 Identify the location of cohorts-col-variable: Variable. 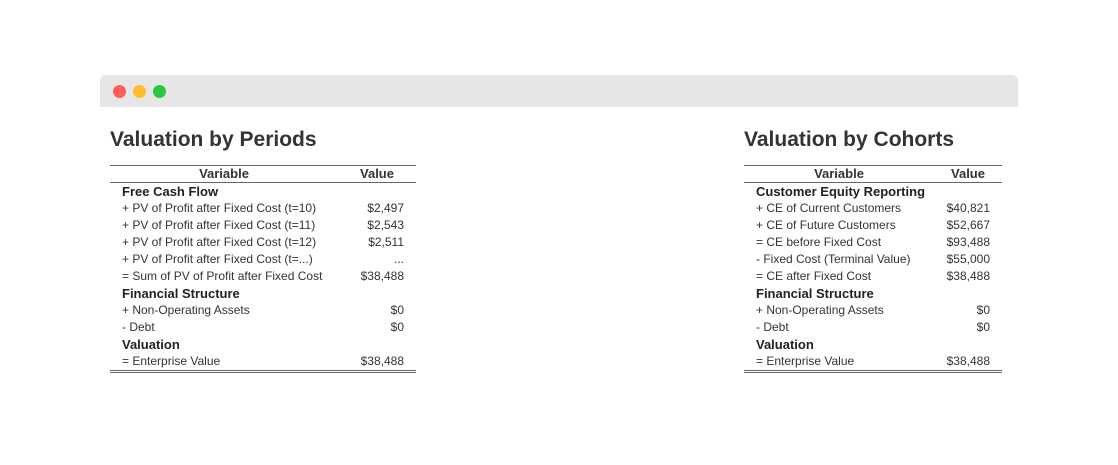
(839, 174).